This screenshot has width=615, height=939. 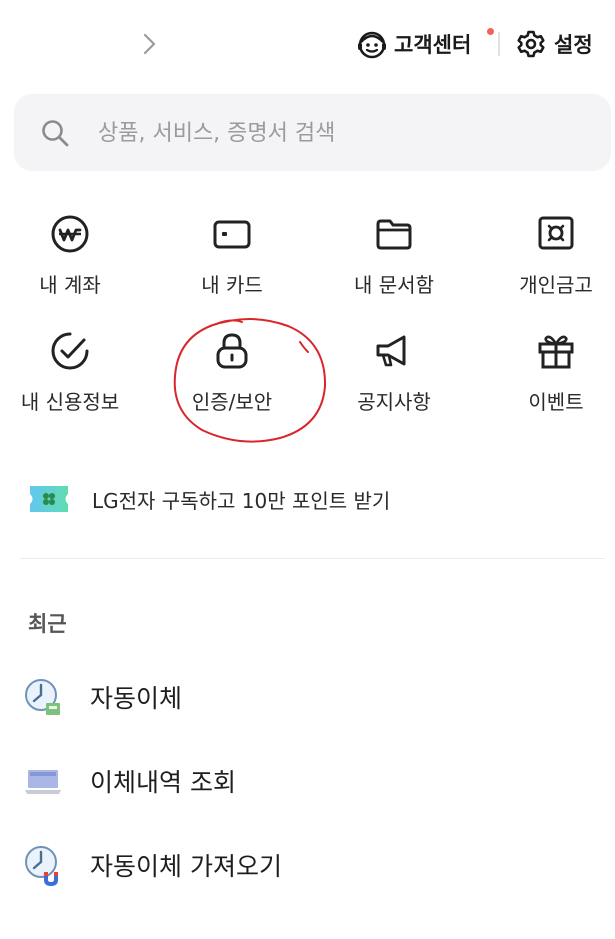 I want to click on gear-icon, so click(x=531, y=44).